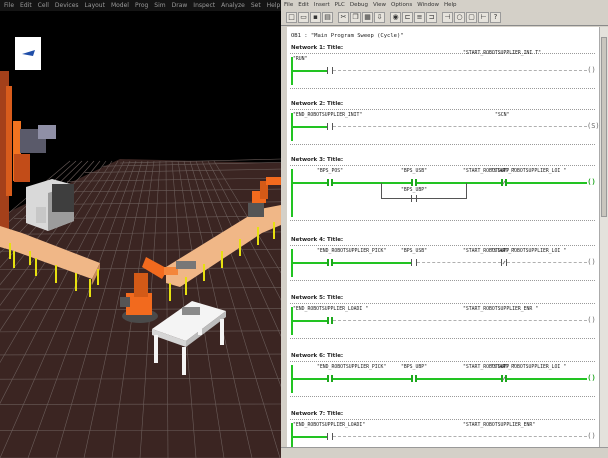  I want to click on editor-menu-debug: Debug, so click(359, 5).